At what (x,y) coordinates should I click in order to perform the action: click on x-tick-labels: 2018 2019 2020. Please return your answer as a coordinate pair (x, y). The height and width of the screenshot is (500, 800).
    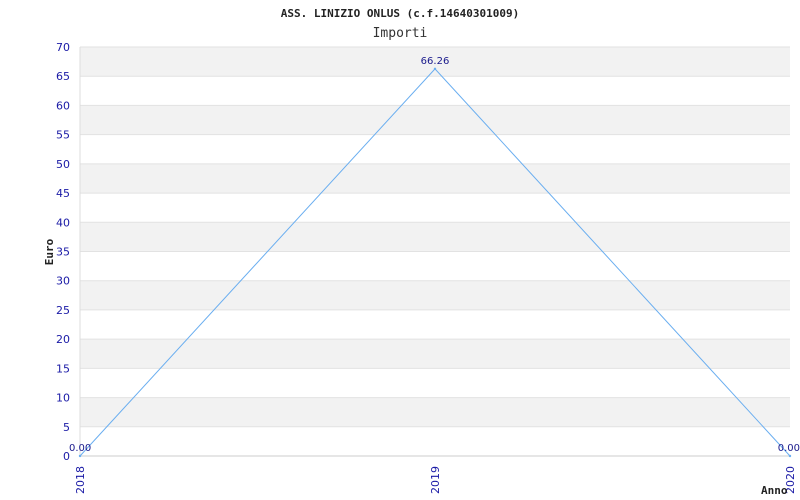
    Looking at the image, I should click on (435, 480).